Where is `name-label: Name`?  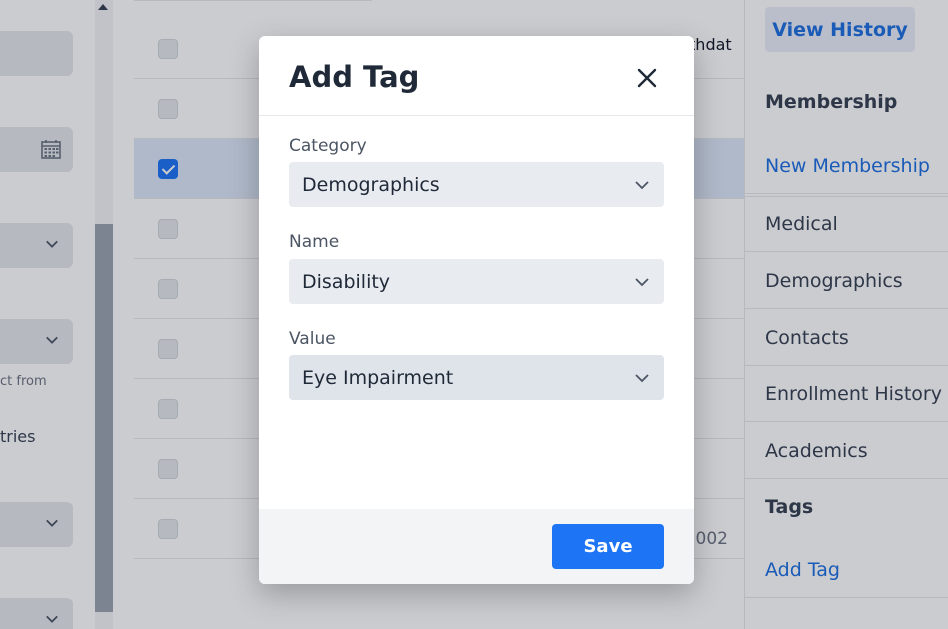
name-label: Name is located at coordinates (314, 242).